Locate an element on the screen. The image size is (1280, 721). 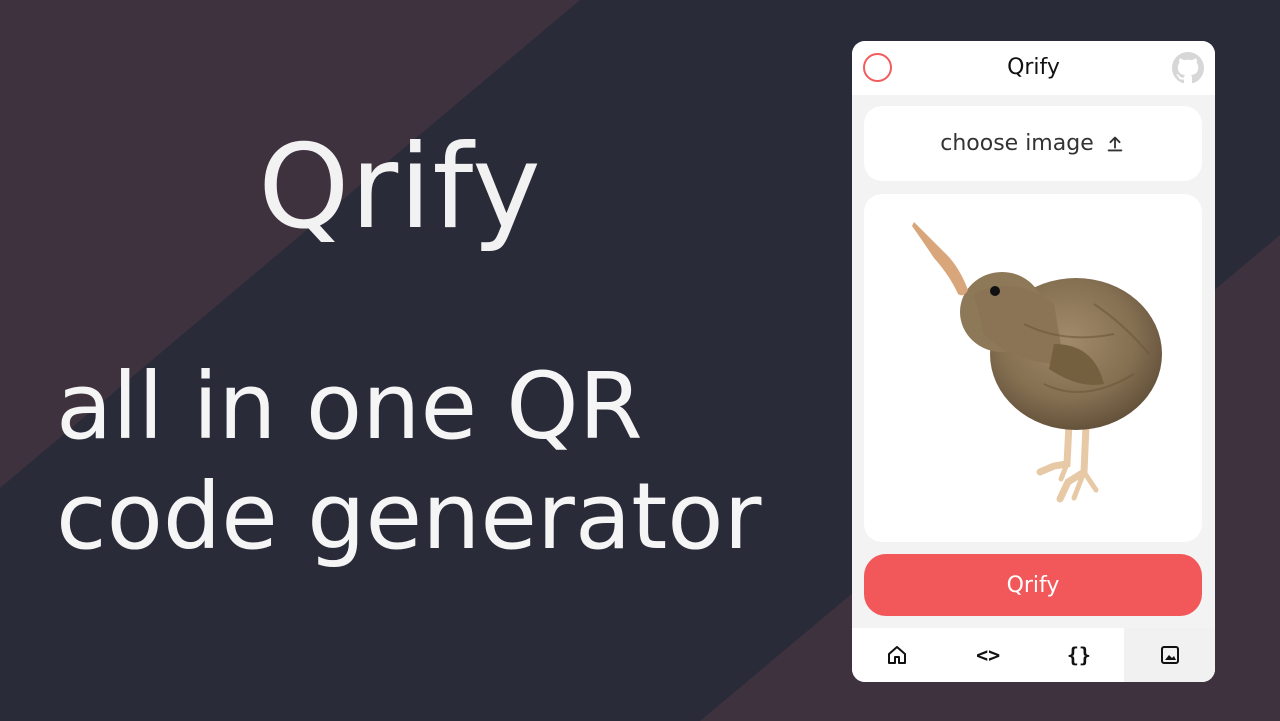
home-icon is located at coordinates (897, 655).